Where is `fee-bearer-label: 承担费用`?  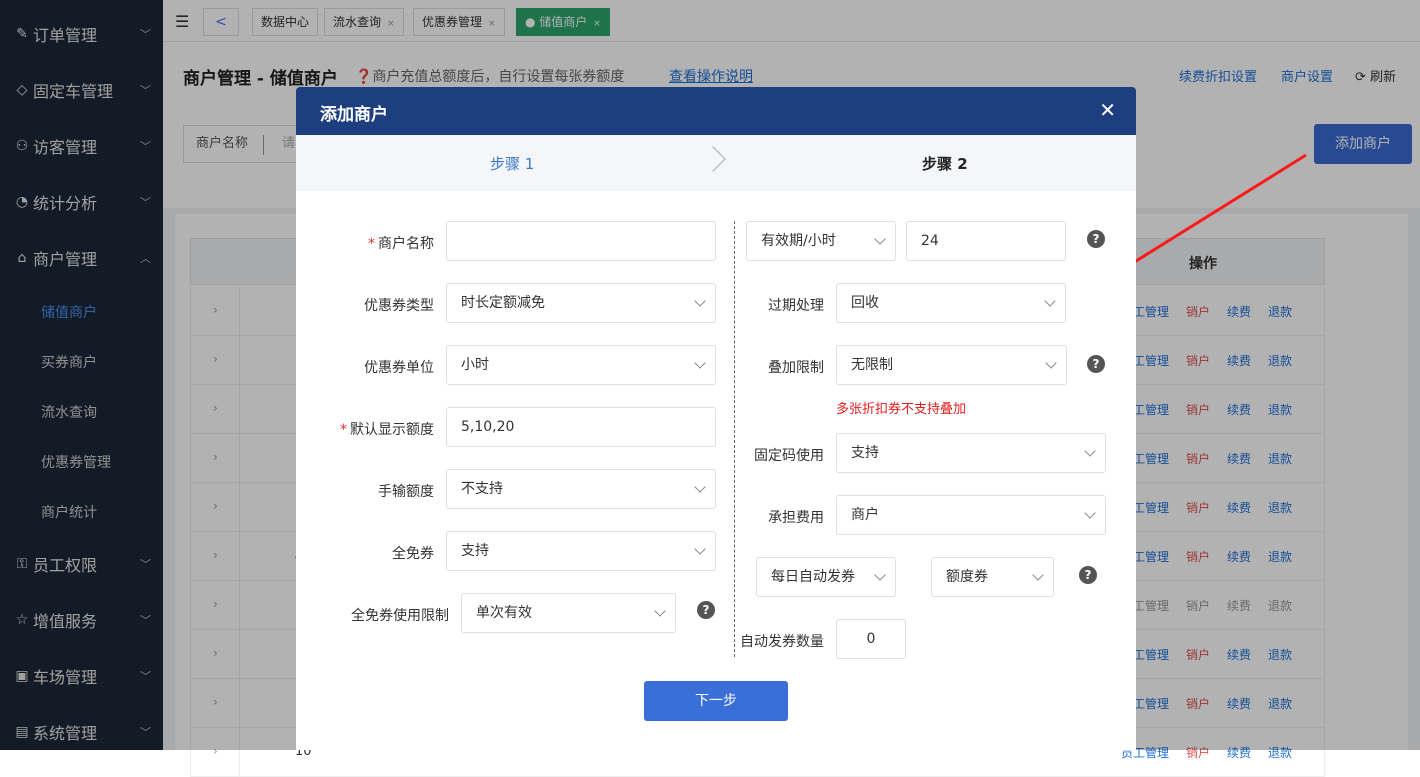 fee-bearer-label: 承担费用 is located at coordinates (796, 518).